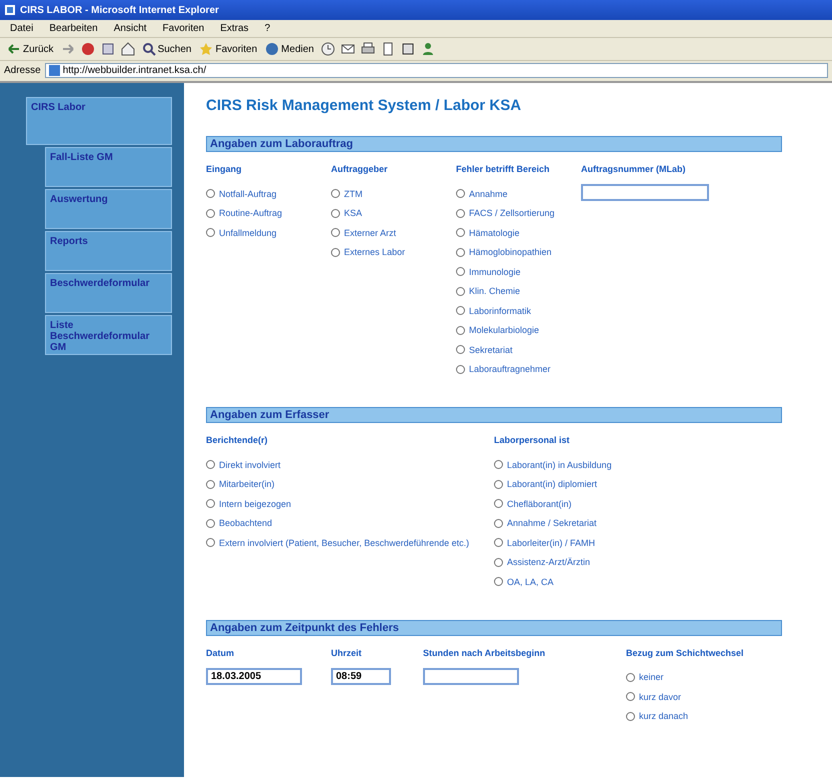 The width and height of the screenshot is (832, 782). What do you see at coordinates (504, 330) in the screenshot?
I see `option-label: Molekularbiologie` at bounding box center [504, 330].